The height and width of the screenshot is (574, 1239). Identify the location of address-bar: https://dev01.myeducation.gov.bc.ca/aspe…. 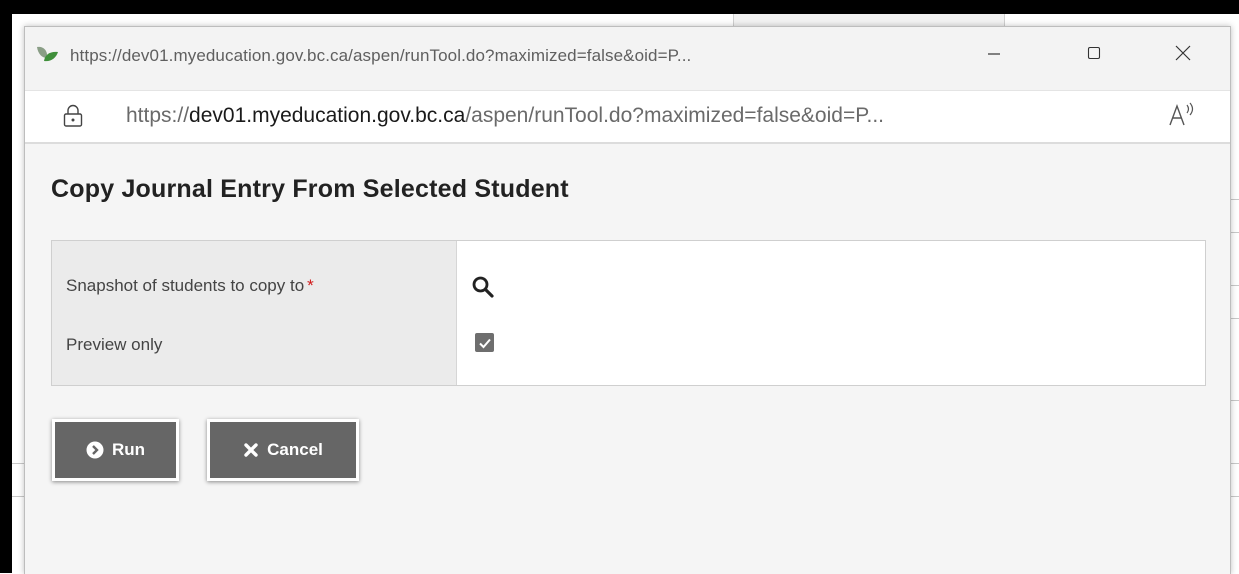
(627, 117).